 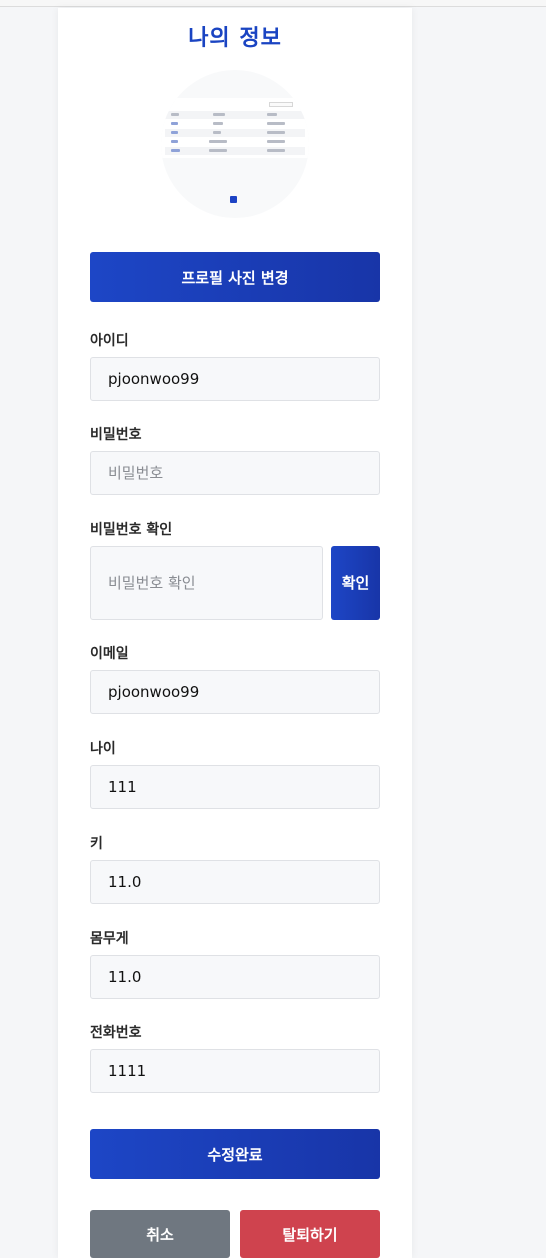 I want to click on password-confirm-field, so click(x=206, y=583).